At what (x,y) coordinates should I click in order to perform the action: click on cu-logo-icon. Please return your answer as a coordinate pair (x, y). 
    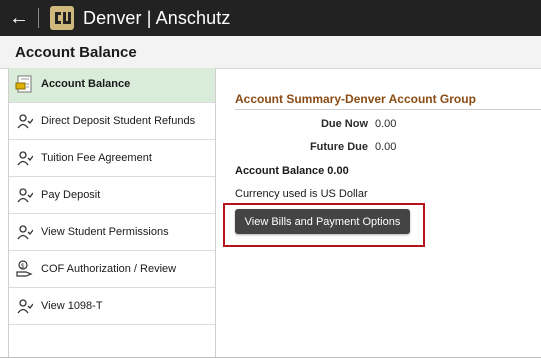
    Looking at the image, I should click on (62, 18).